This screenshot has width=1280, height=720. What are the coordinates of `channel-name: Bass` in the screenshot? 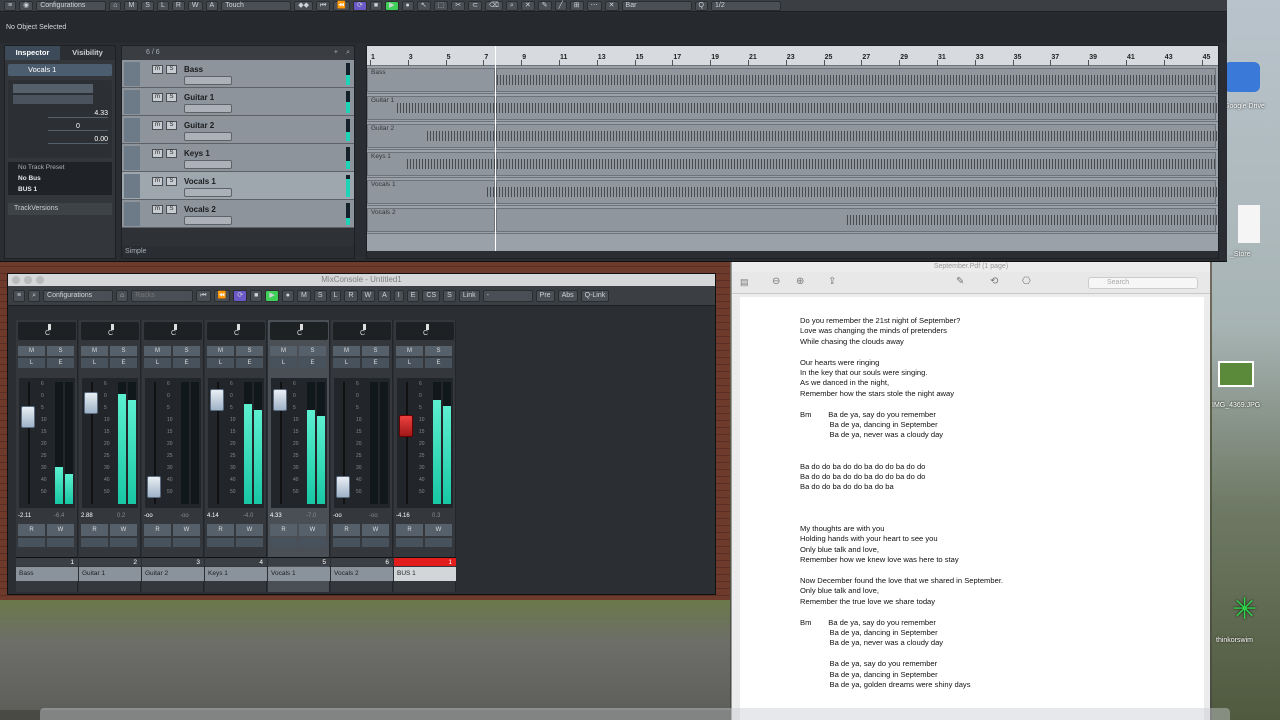 It's located at (47, 574).